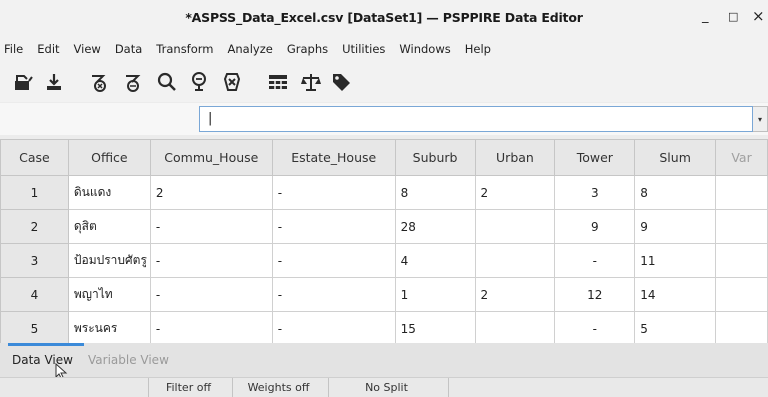 The image size is (768, 397). Describe the element at coordinates (435, 294) in the screenshot. I see `table-cell: 1` at that location.